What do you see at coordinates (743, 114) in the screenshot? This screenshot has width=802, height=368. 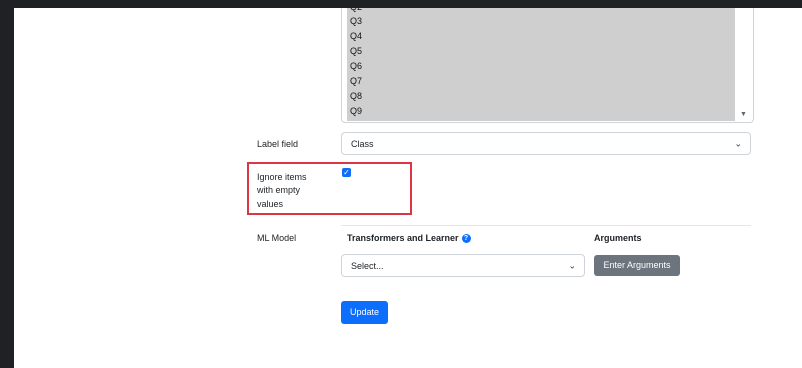 I see `scroll-down-icon: ▼` at bounding box center [743, 114].